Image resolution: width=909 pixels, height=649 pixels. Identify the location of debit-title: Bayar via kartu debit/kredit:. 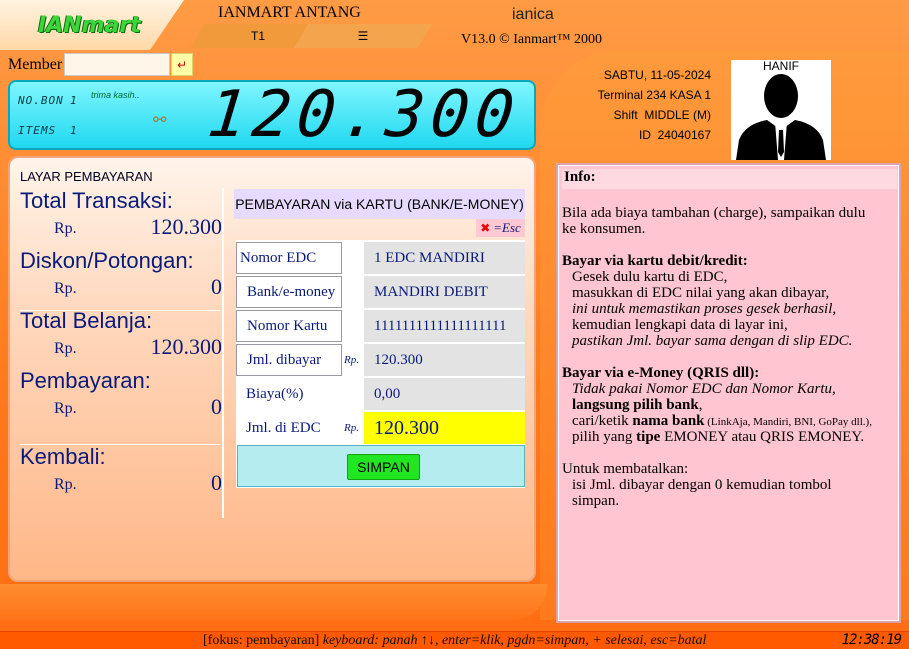
(655, 261).